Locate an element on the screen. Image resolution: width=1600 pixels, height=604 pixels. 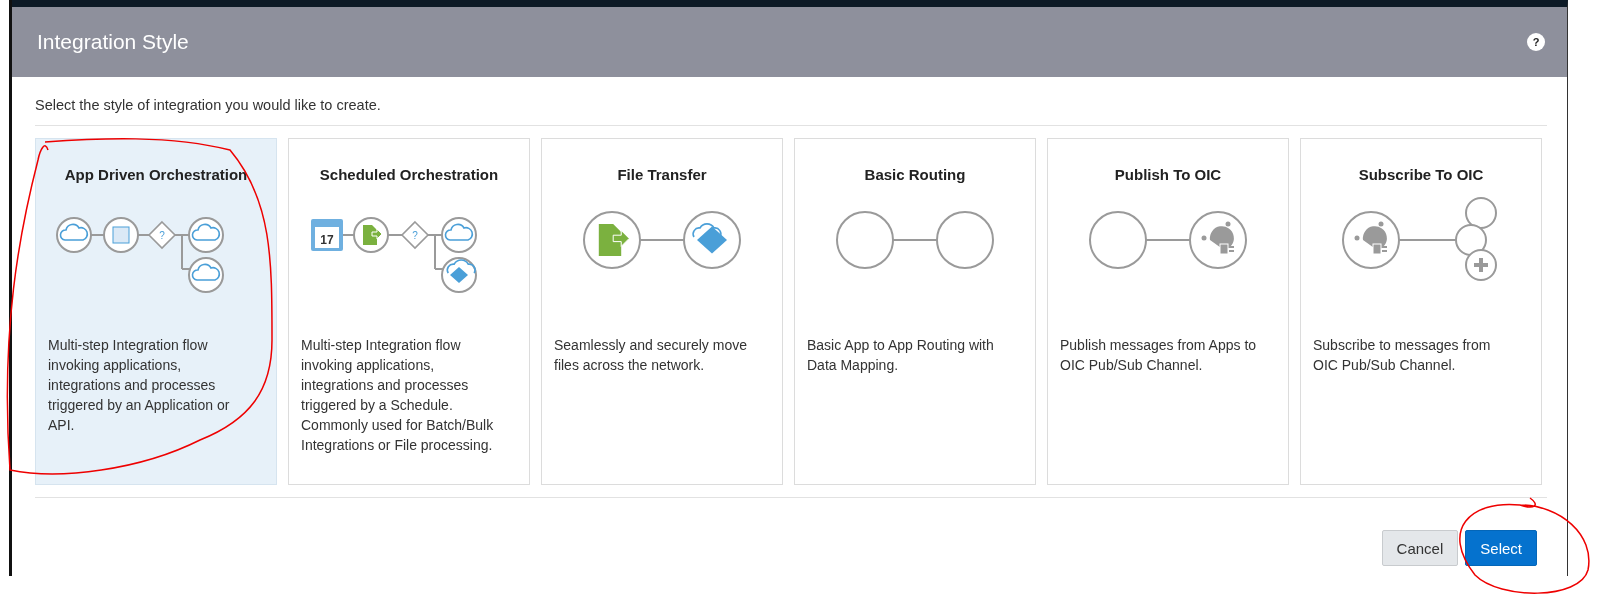
help-icon: ? is located at coordinates (1536, 42).